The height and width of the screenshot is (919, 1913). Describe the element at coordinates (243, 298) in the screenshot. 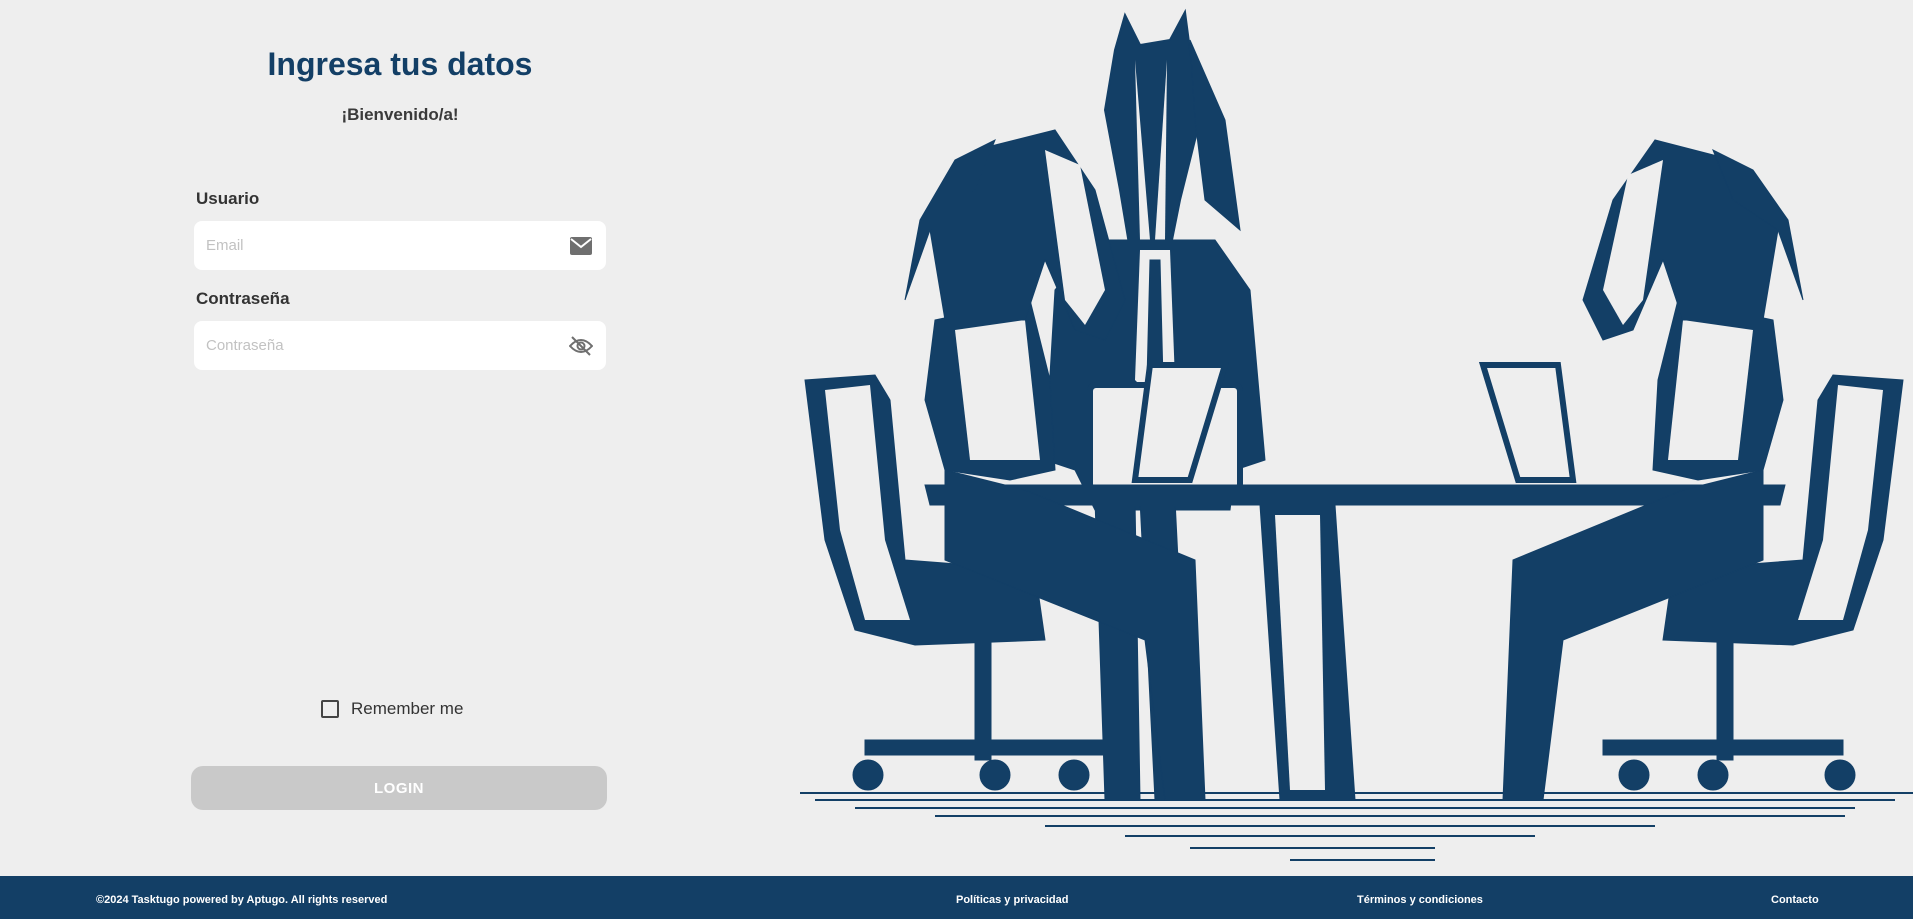

I see `password-label: Contraseña` at that location.